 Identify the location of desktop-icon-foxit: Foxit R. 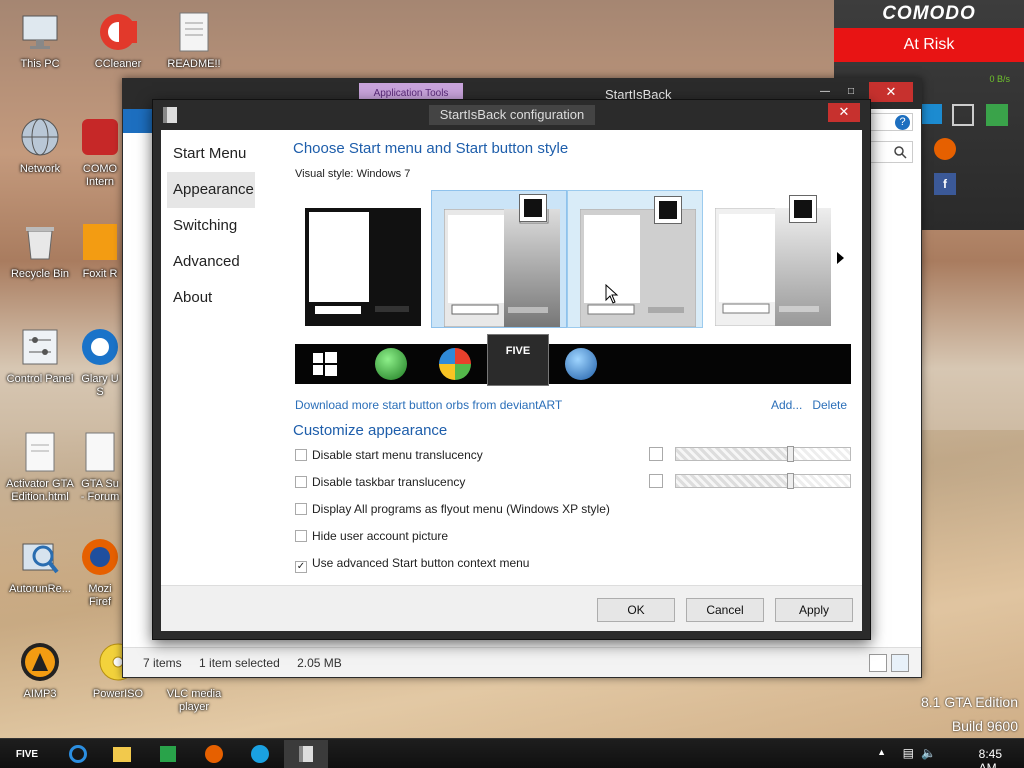
(100, 250).